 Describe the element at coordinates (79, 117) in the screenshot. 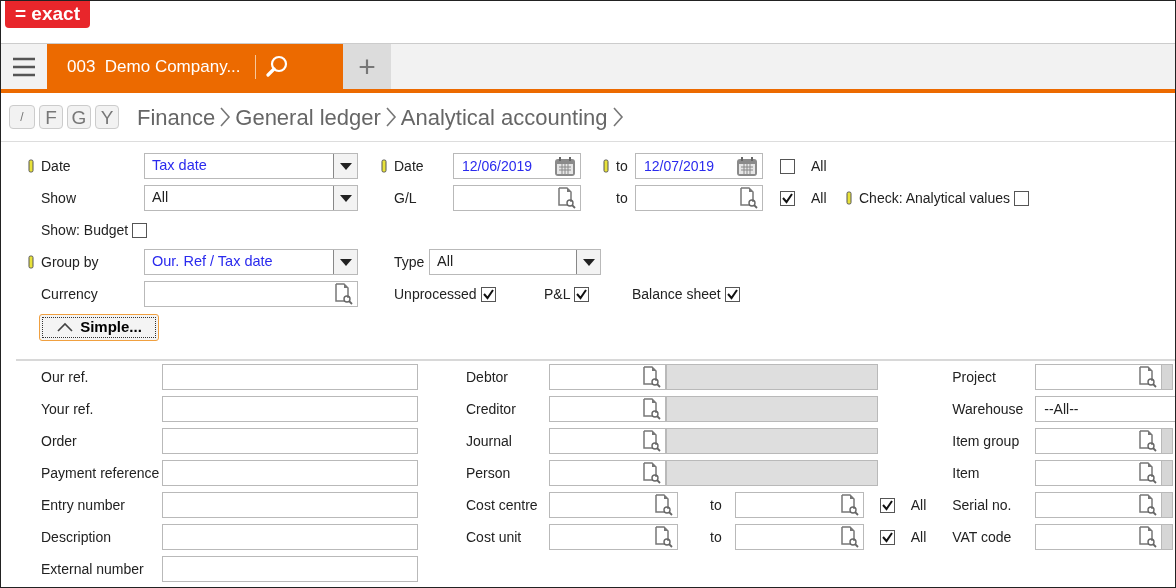

I see `shortcut-key: G` at that location.